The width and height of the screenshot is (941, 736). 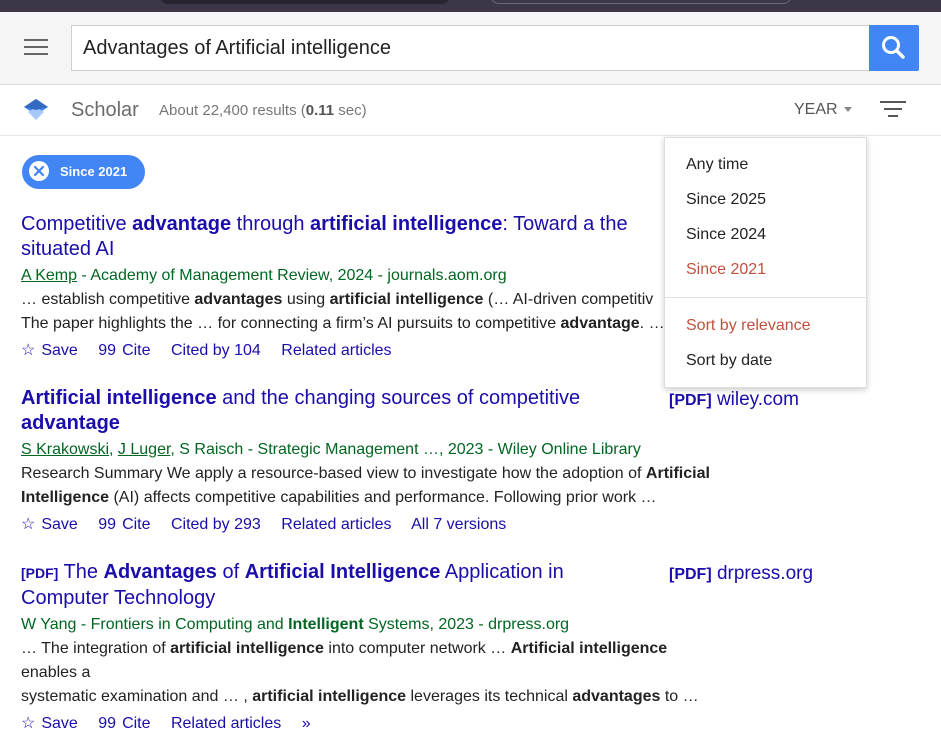 What do you see at coordinates (105, 110) in the screenshot?
I see `scholar-brand: Scholar` at bounding box center [105, 110].